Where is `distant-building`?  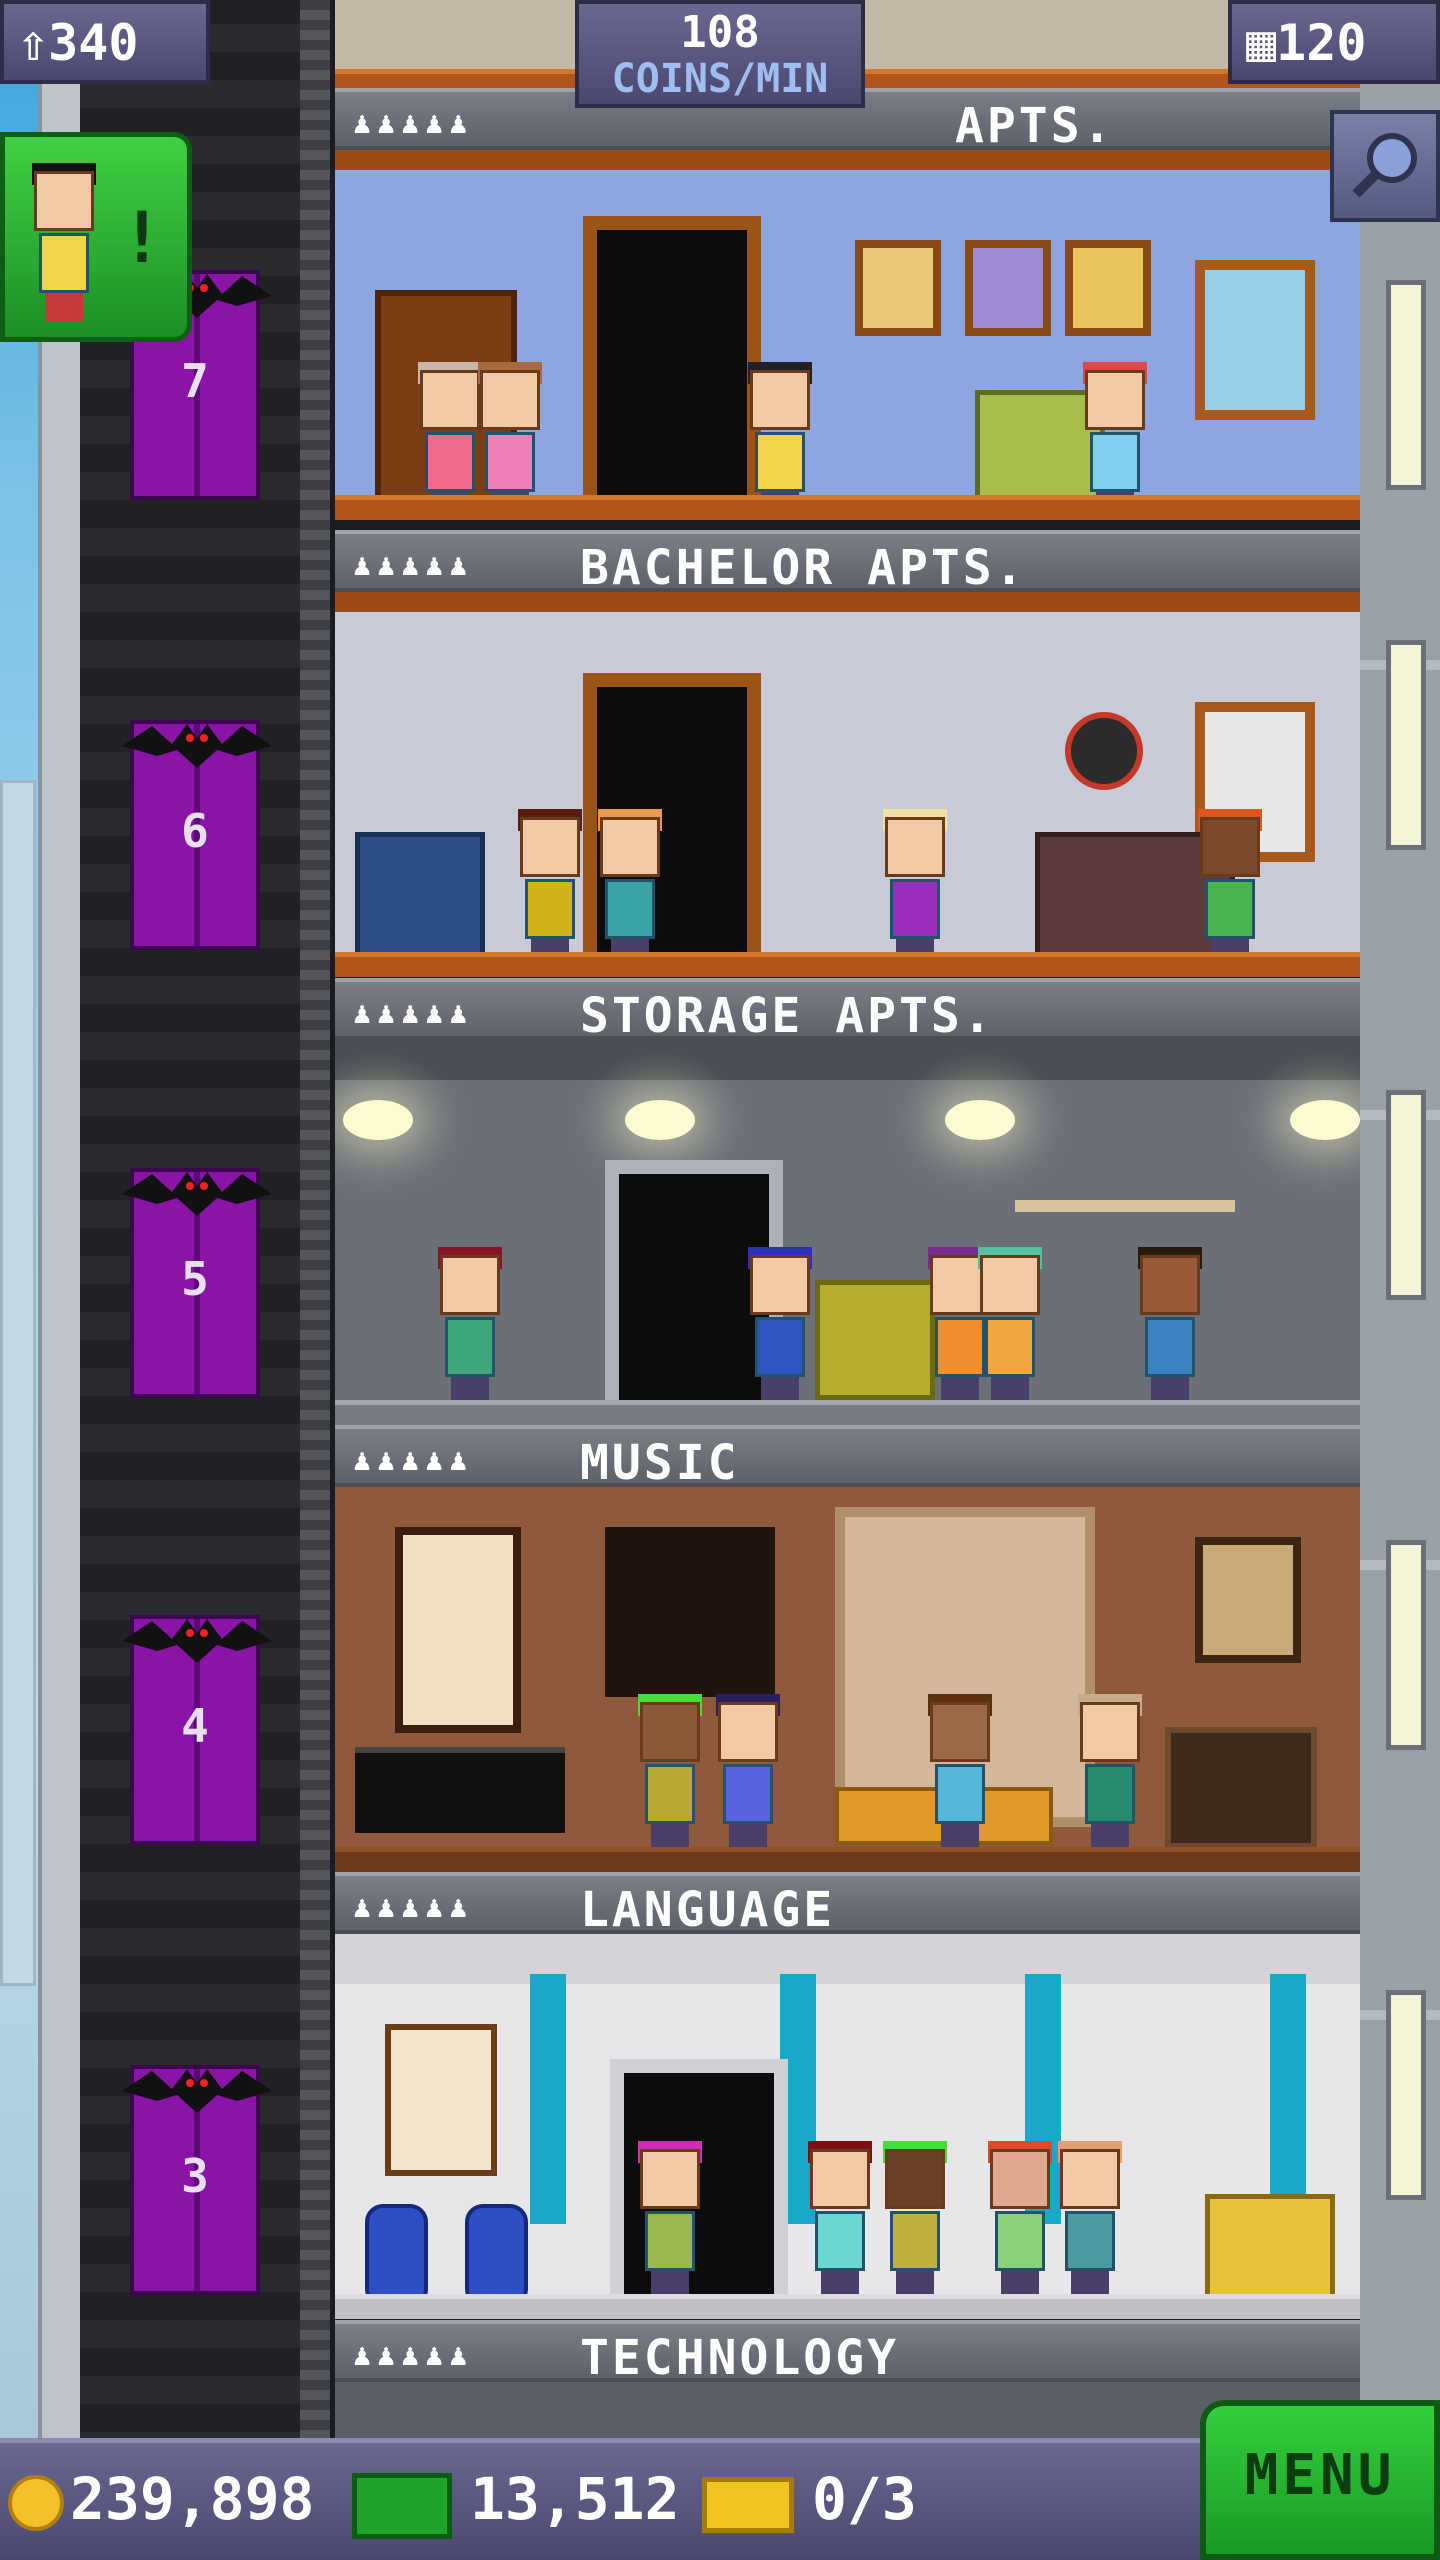
distant-building is located at coordinates (18, 1383).